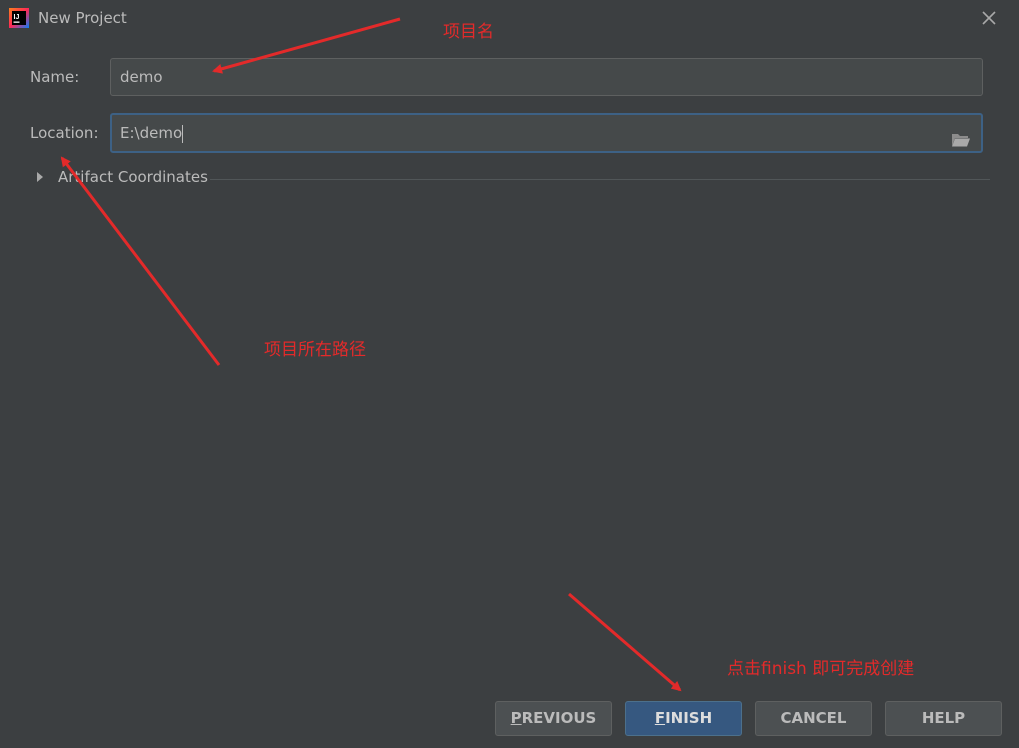 The width and height of the screenshot is (1019, 748). I want to click on location-input: E:\demo, so click(546, 133).